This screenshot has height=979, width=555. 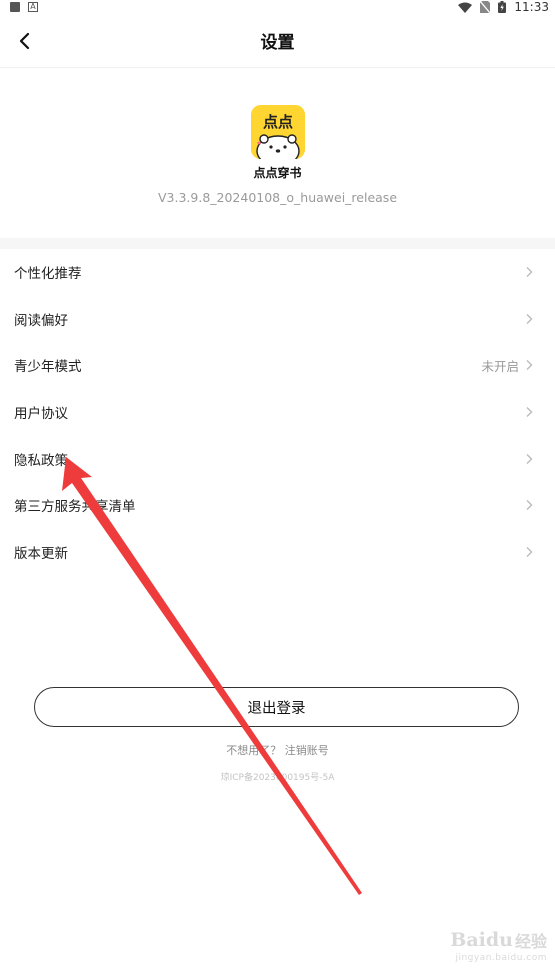 What do you see at coordinates (277, 505) in the screenshot?
I see `menu-item-third-party-sharing: 第三方服务共享清单` at bounding box center [277, 505].